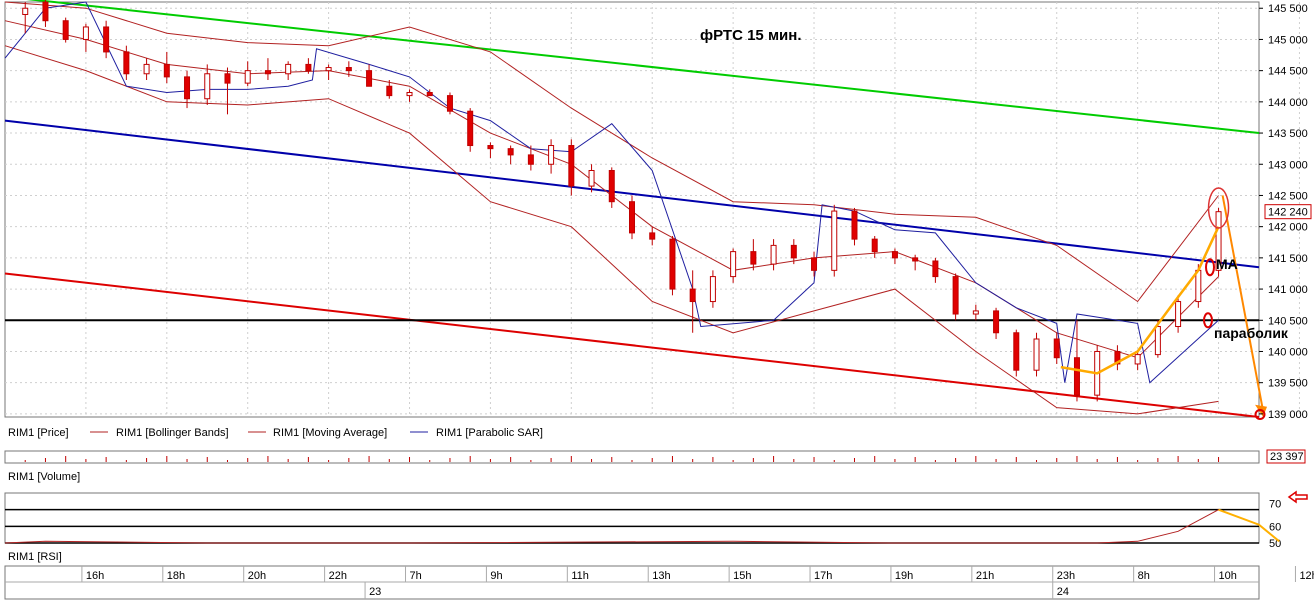  What do you see at coordinates (751, 35) in the screenshot?
I see `chart-title: фРТС 15 мин.` at bounding box center [751, 35].